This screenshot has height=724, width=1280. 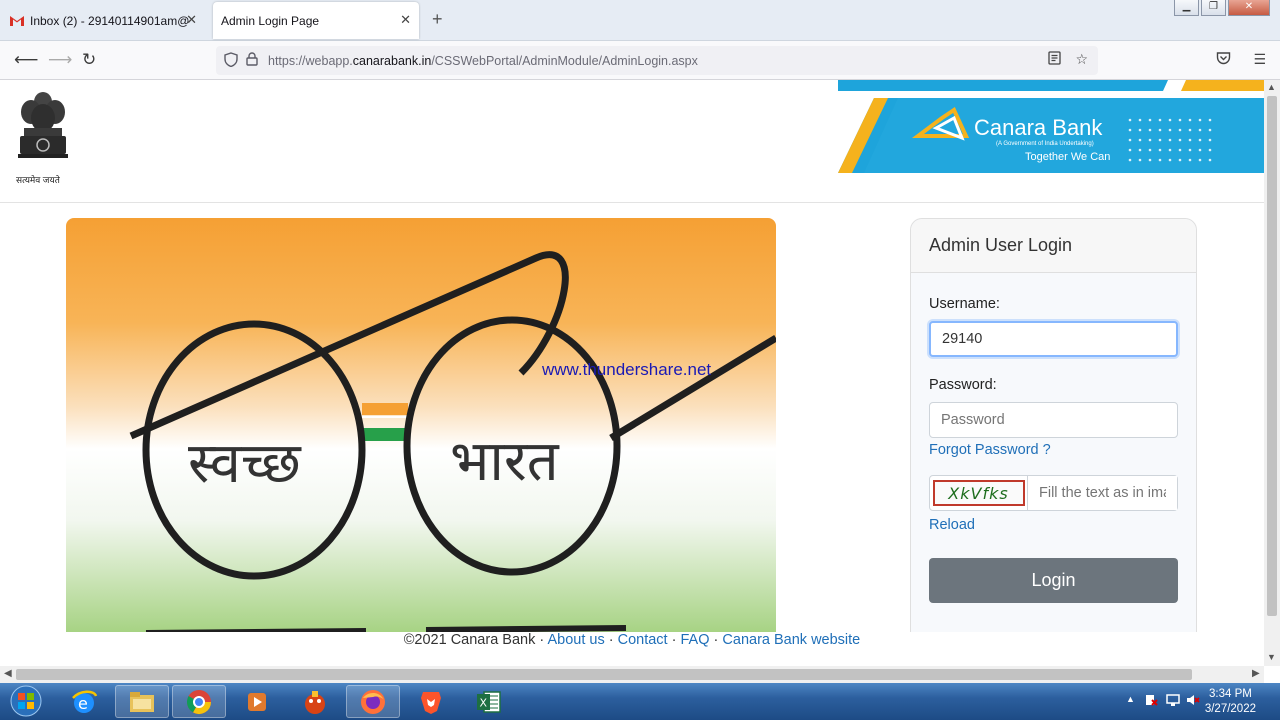 What do you see at coordinates (110, 20) in the screenshot?
I see `tab-title: Inbox (2) - 29140114901am@gmail.com` at bounding box center [110, 20].